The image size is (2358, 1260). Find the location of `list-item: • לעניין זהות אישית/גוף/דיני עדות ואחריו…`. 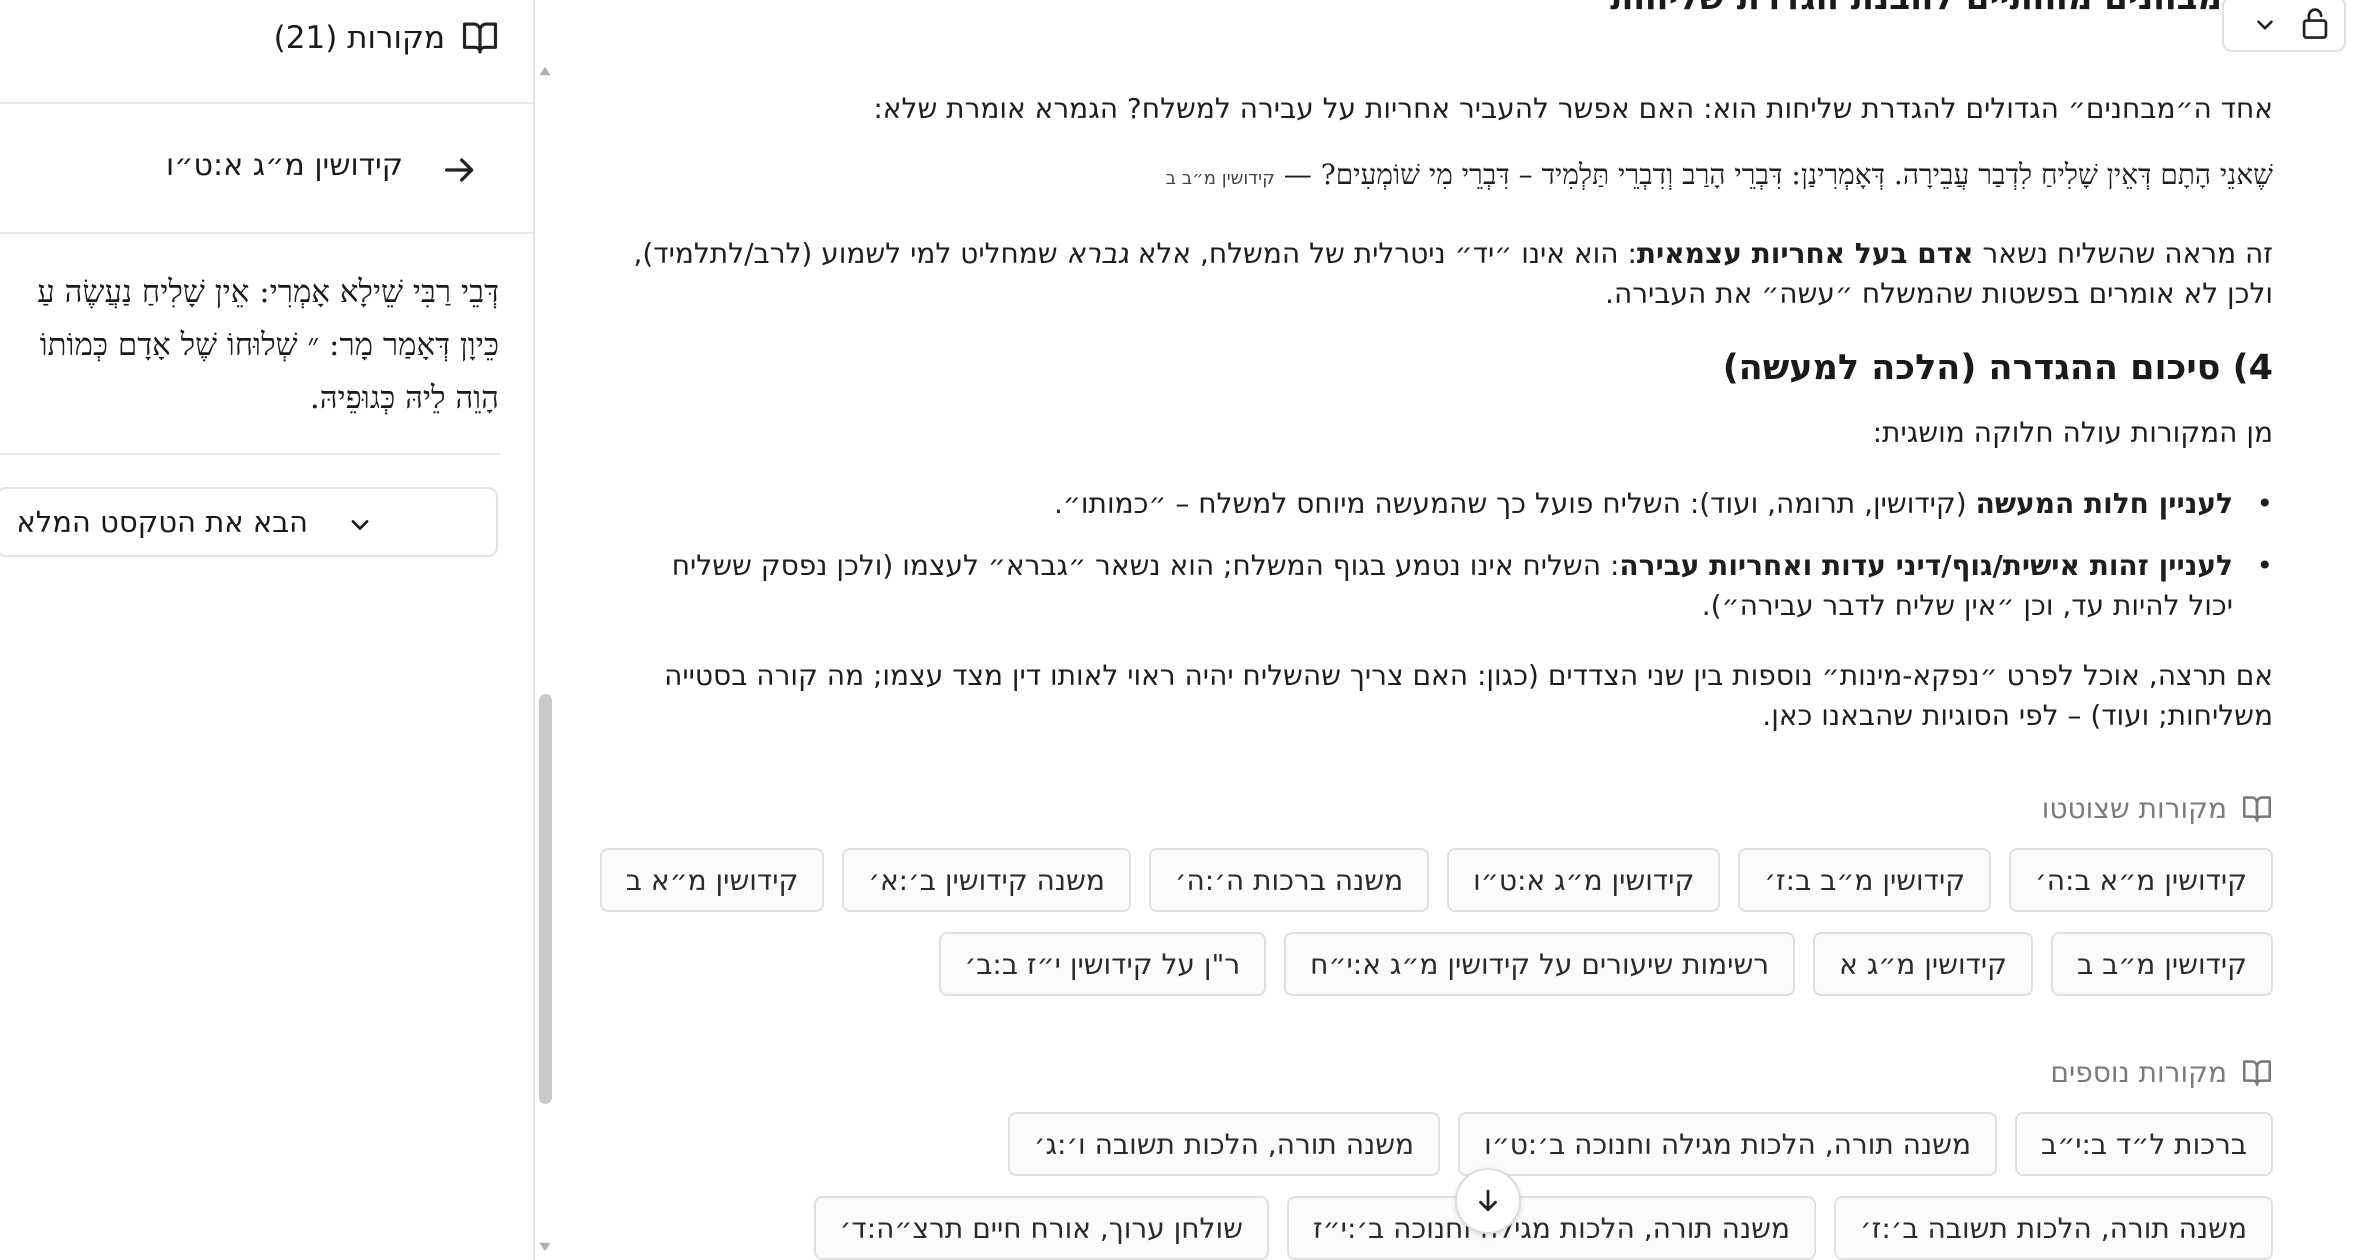

list-item: • לעניין זהות אישית/גוף/דיני עדות ואחריו… is located at coordinates (1453, 586).